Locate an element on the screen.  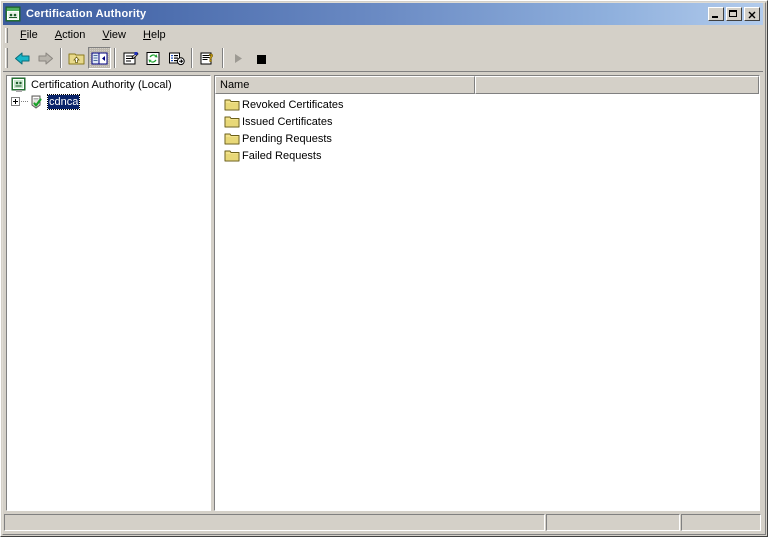
menu-item-help-label: elp is located at coordinates (158, 35).